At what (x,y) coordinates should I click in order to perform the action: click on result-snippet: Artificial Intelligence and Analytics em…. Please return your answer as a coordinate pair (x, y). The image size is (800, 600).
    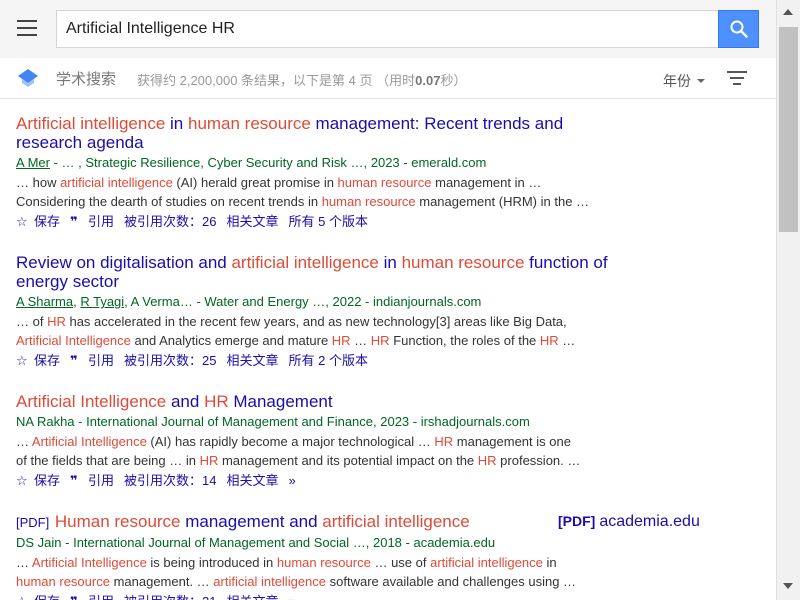
    Looking at the image, I should click on (306, 340).